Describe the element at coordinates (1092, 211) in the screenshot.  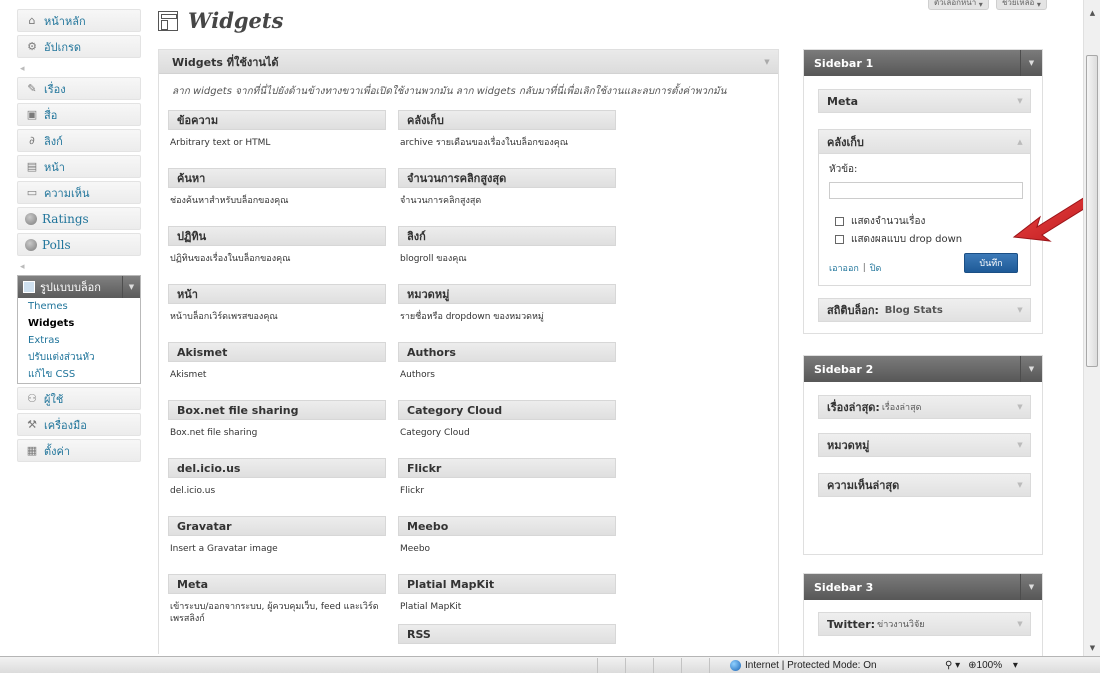
I see `scrollbar-thumb` at that location.